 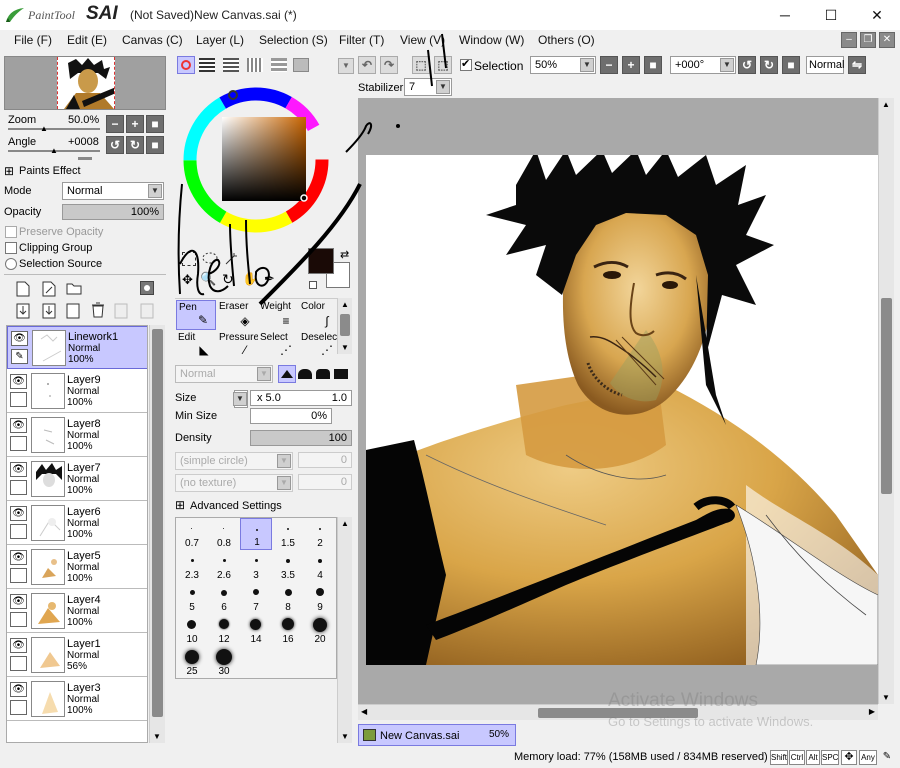 I want to click on tool-grid-scrollbar: ▲ ▼, so click(x=344, y=326).